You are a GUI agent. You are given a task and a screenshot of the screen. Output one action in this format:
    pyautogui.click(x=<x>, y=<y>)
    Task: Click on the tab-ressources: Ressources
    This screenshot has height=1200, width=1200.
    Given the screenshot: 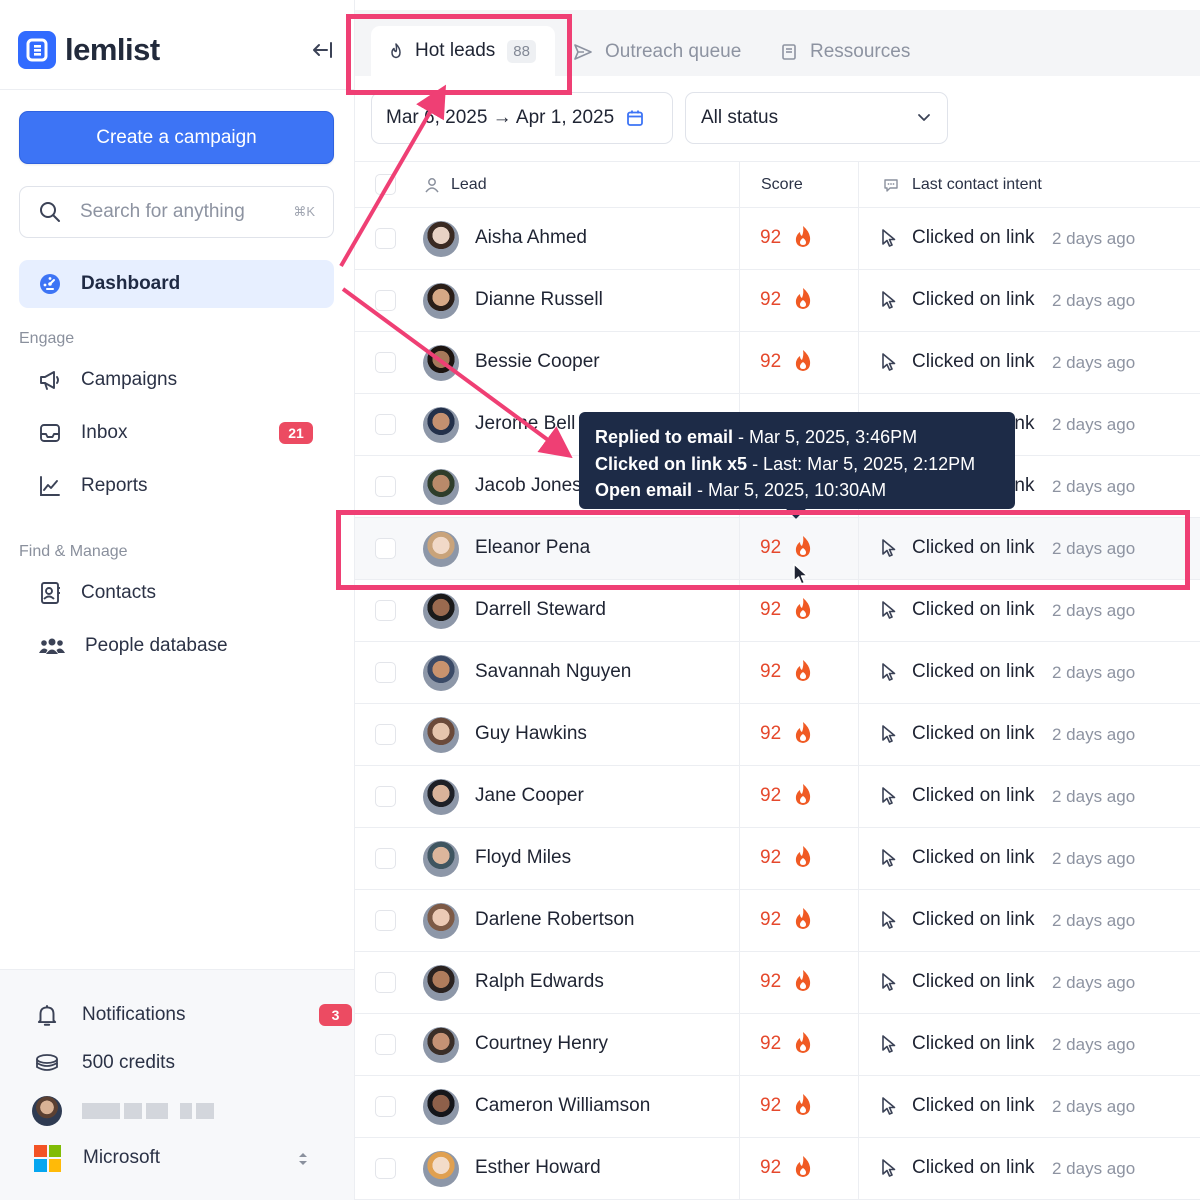 What is the action you would take?
    pyautogui.click(x=845, y=52)
    